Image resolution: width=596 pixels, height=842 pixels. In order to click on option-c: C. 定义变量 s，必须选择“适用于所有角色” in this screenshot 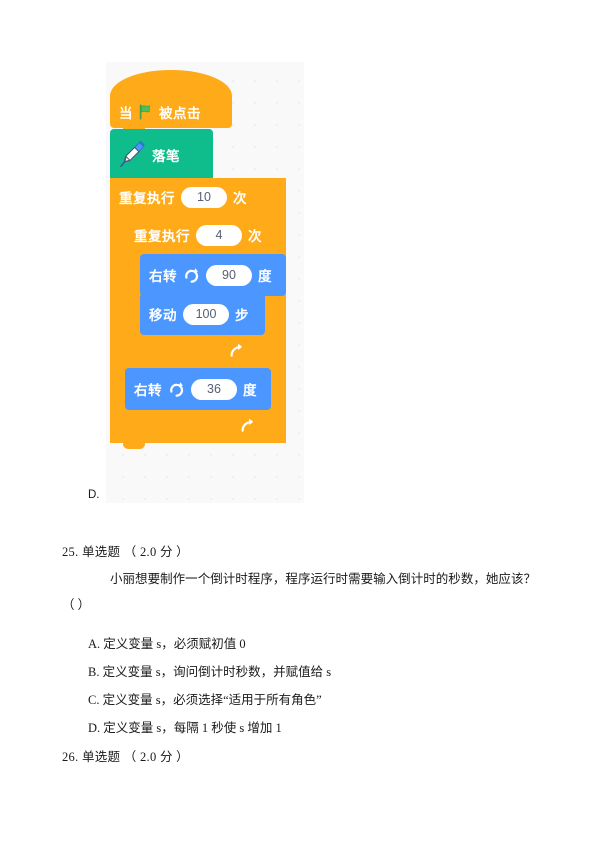, I will do `click(302, 700)`.